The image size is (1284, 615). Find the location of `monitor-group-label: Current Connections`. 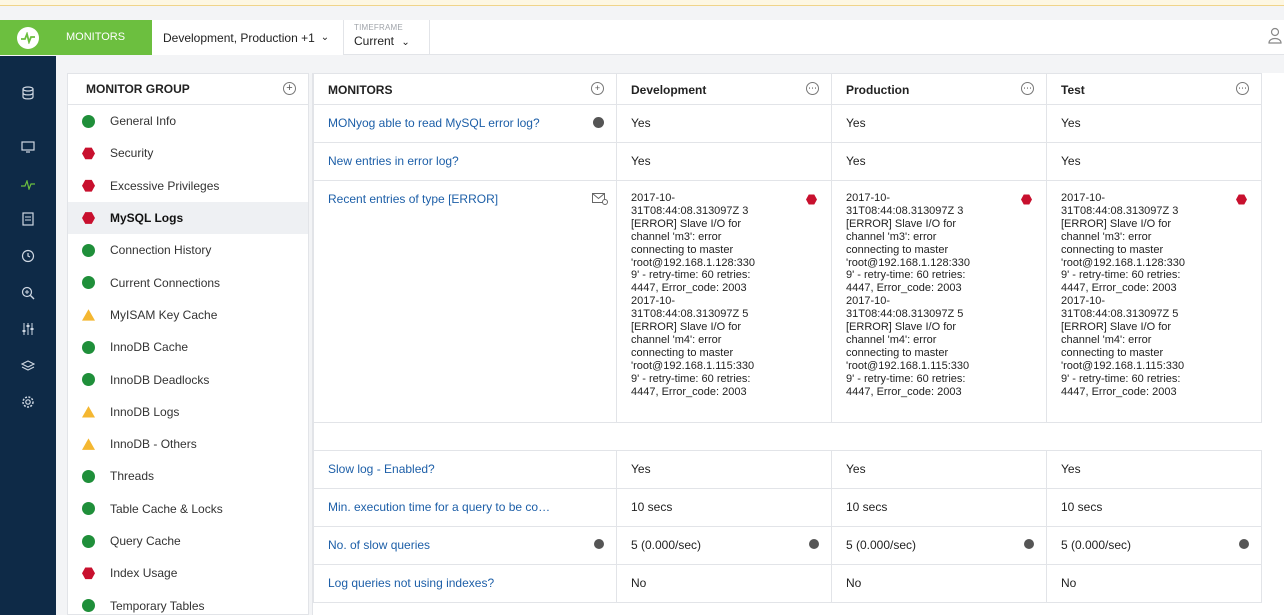

monitor-group-label: Current Connections is located at coordinates (165, 282).